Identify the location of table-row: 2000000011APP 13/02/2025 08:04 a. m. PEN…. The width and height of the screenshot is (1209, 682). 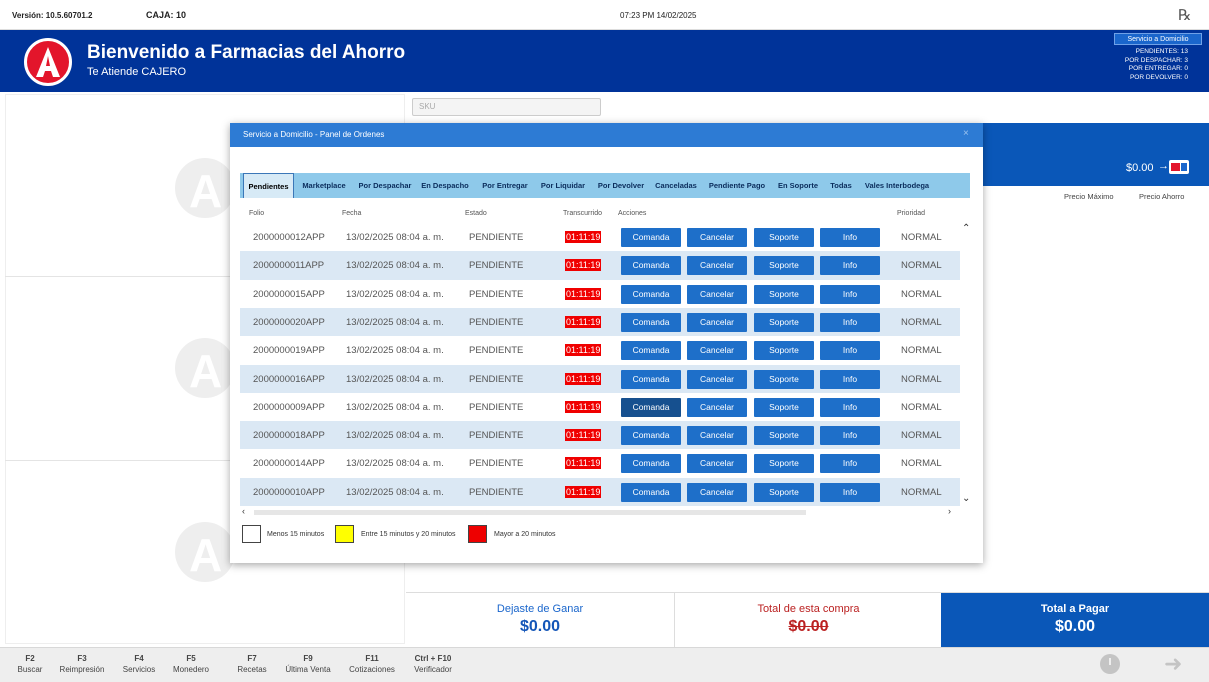
(600, 265).